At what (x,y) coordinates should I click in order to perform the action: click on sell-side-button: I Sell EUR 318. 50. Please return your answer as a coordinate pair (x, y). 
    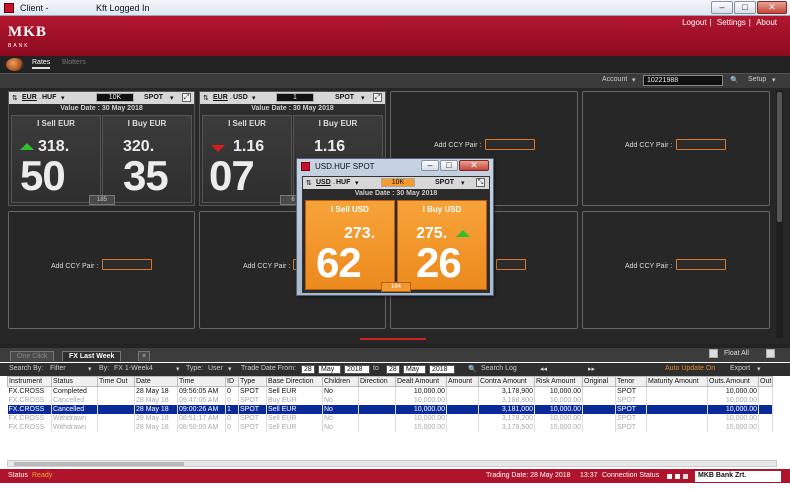
    Looking at the image, I should click on (56, 159).